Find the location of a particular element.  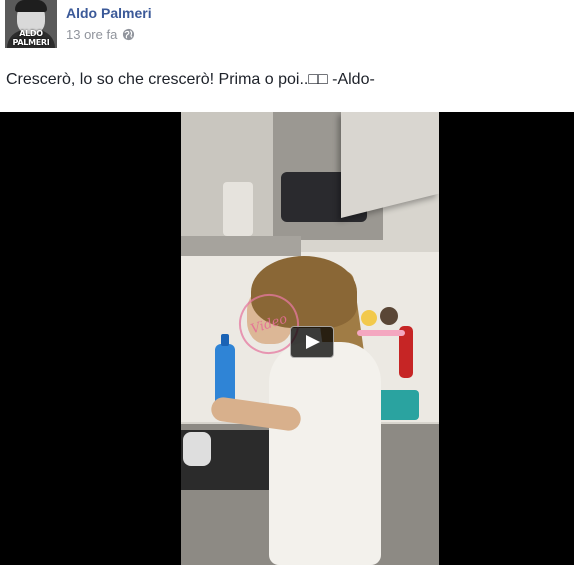

cartoon-sticker-icon is located at coordinates (381, 321).